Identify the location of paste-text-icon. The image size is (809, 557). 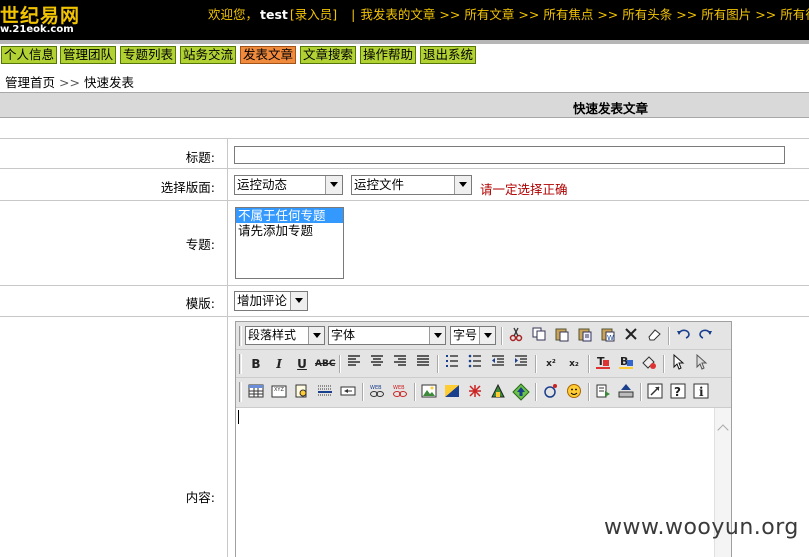
(585, 336).